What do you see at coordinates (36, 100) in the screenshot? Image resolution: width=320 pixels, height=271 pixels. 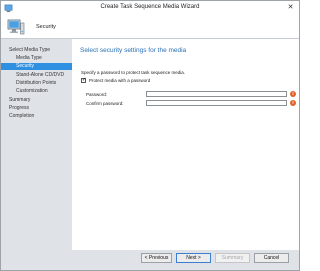 I see `nav-item-summary: Summary` at bounding box center [36, 100].